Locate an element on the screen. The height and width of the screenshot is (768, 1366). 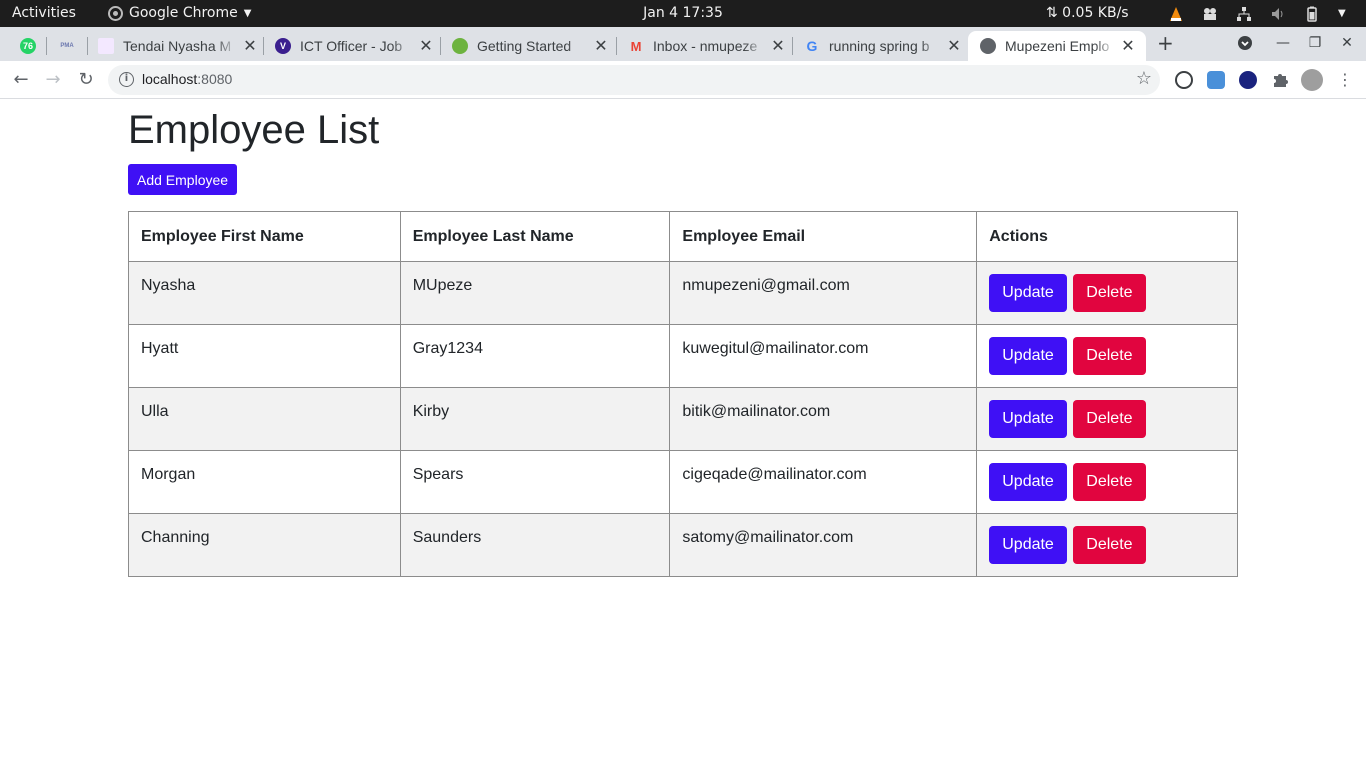
pma-icon: PMA is located at coordinates (67, 46).